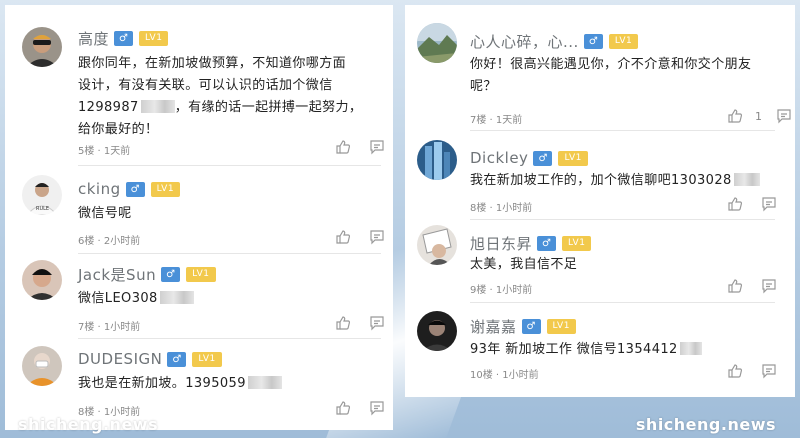 Image resolution: width=800 pixels, height=438 pixels. What do you see at coordinates (620, 350) in the screenshot?
I see `comment-text: 93年 新加坡工作 微信号1354412` at bounding box center [620, 350].